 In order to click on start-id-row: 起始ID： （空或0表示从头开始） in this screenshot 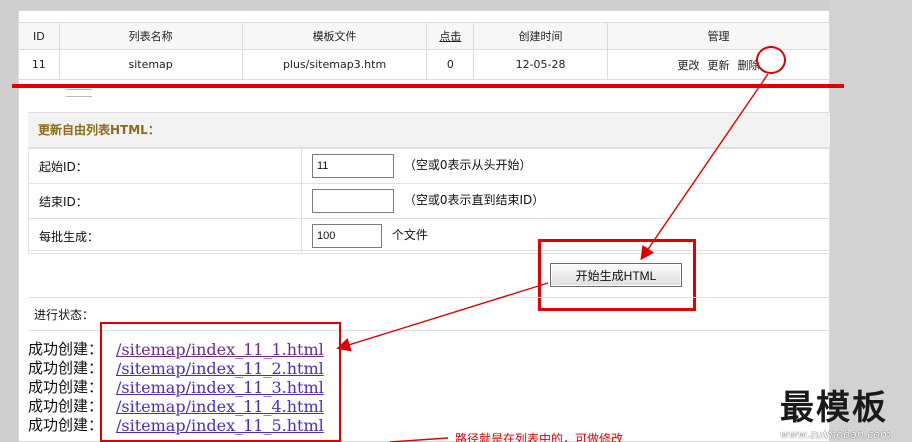, I will do `click(429, 166)`.